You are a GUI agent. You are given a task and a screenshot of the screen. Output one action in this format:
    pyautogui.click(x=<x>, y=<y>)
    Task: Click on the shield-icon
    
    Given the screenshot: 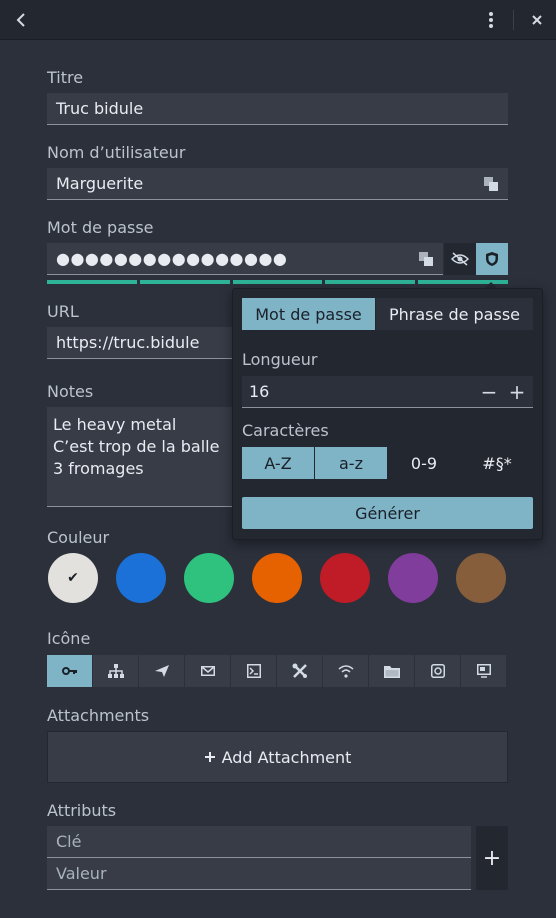 What is the action you would take?
    pyautogui.click(x=492, y=259)
    